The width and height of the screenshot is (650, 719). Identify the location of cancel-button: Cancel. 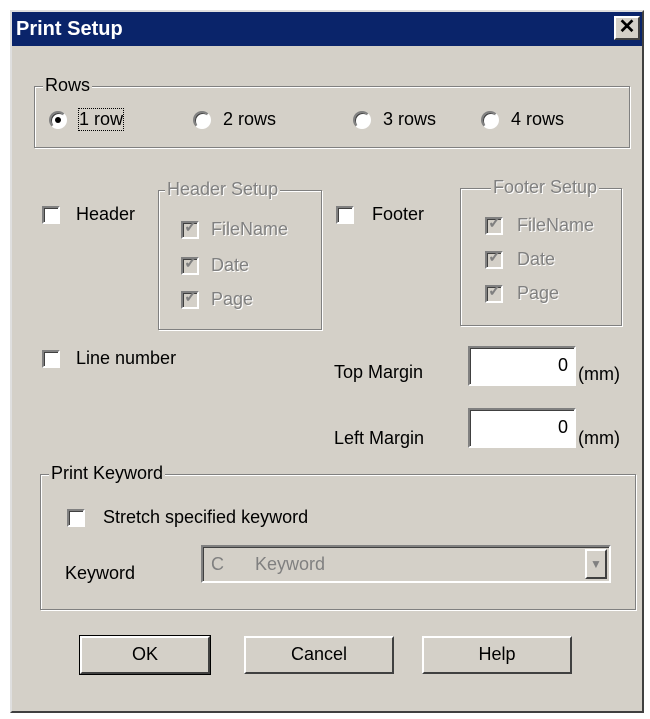
(319, 655).